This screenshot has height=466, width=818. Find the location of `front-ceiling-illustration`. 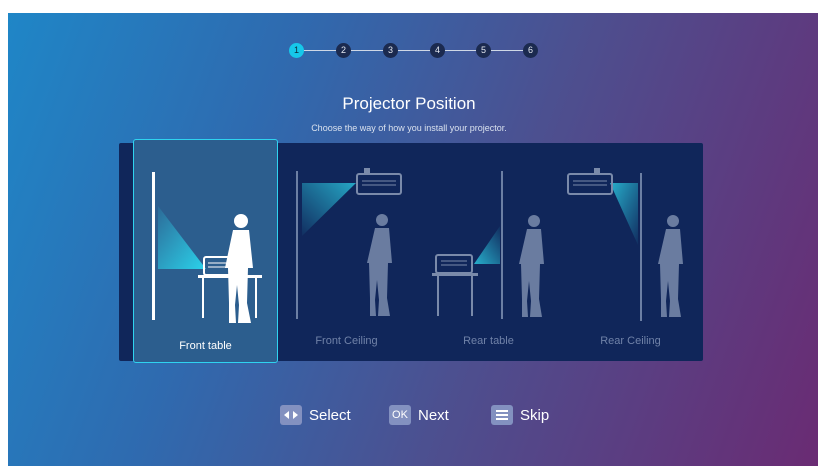

front-ceiling-illustration is located at coordinates (349, 243).